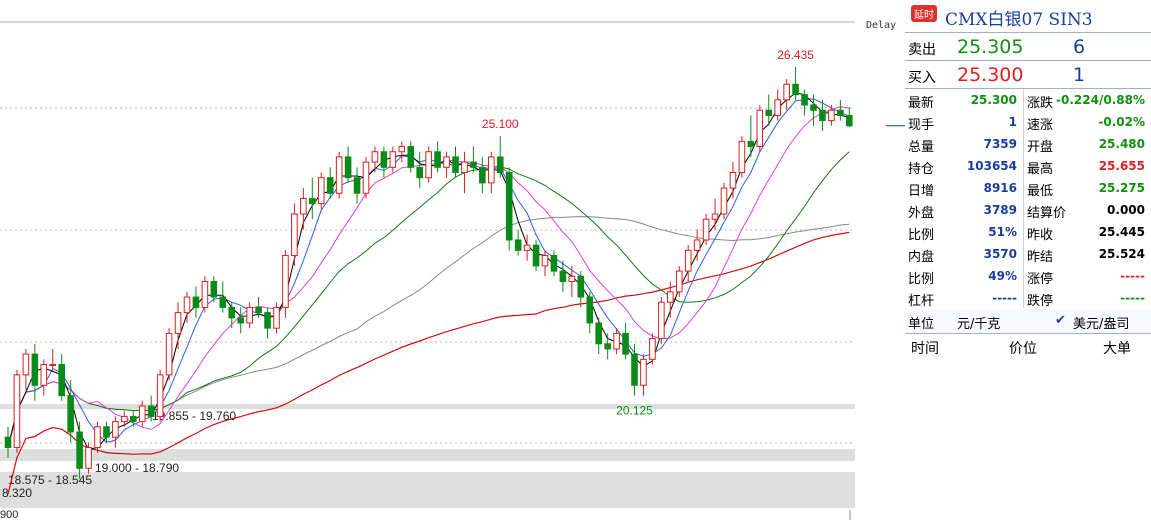 This screenshot has height=520, width=1151. Describe the element at coordinates (1012, 122) in the screenshot. I see `stat-value: 1` at that location.